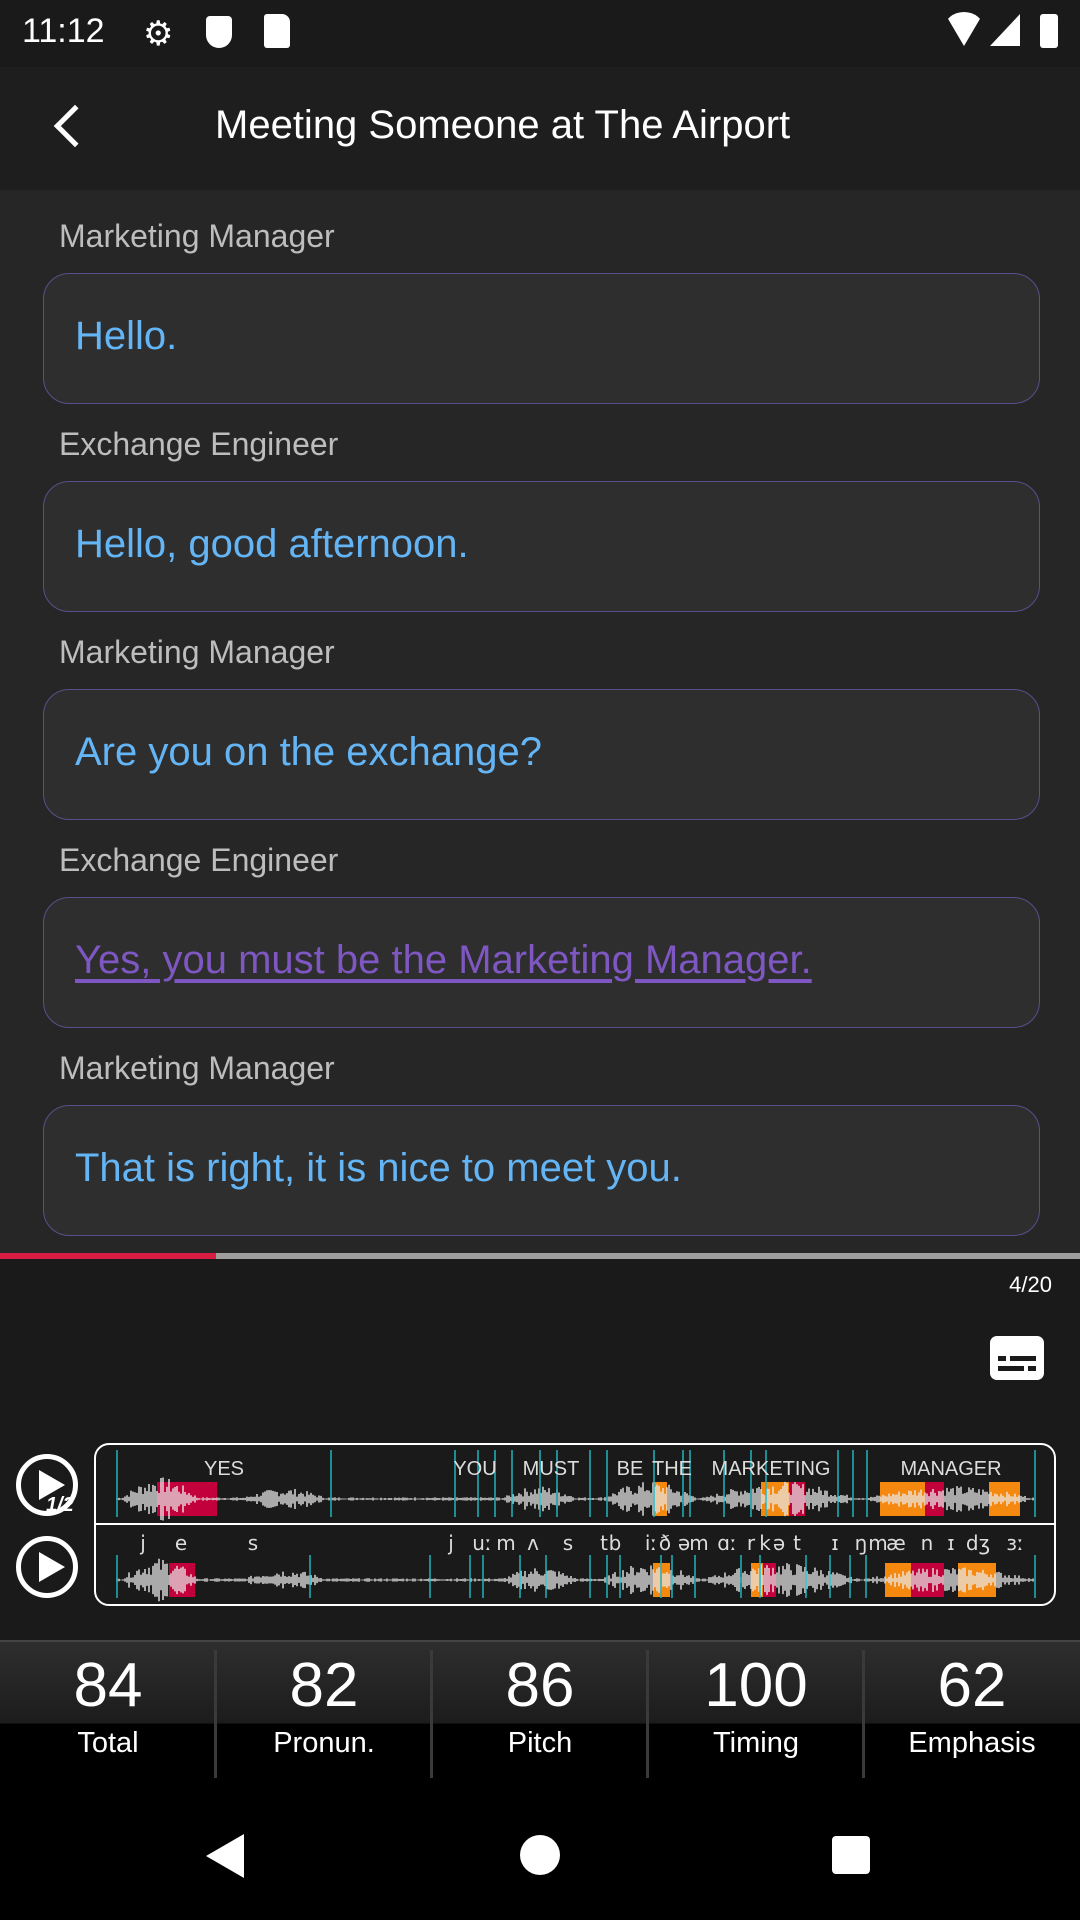  What do you see at coordinates (108, 1743) in the screenshot?
I see `score-label: Total` at bounding box center [108, 1743].